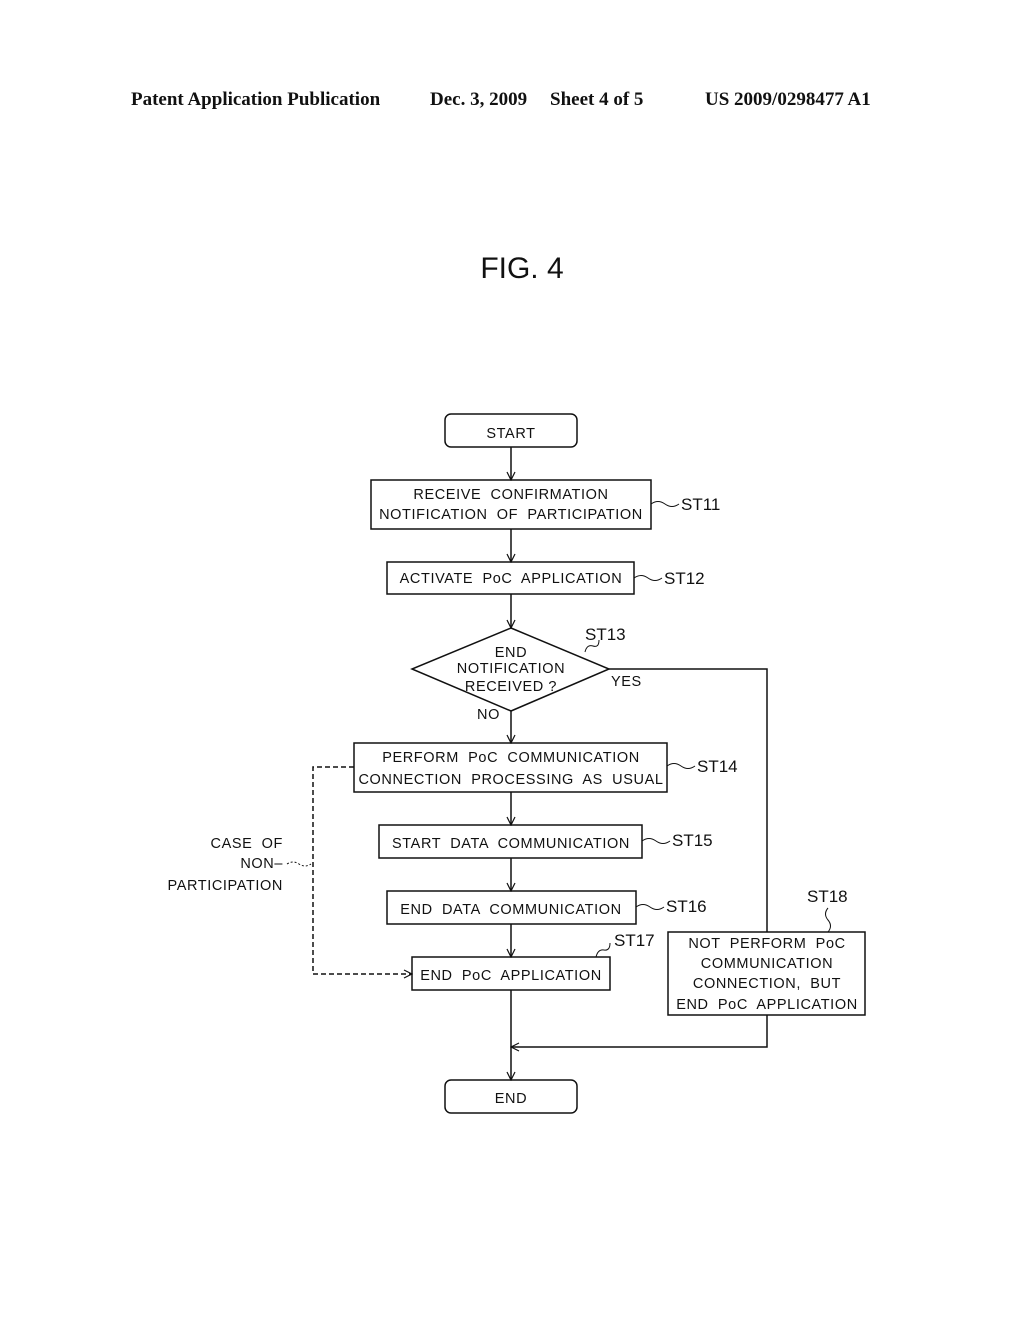 The height and width of the screenshot is (1320, 1024). I want to click on st13-label: ST13, so click(605, 634).